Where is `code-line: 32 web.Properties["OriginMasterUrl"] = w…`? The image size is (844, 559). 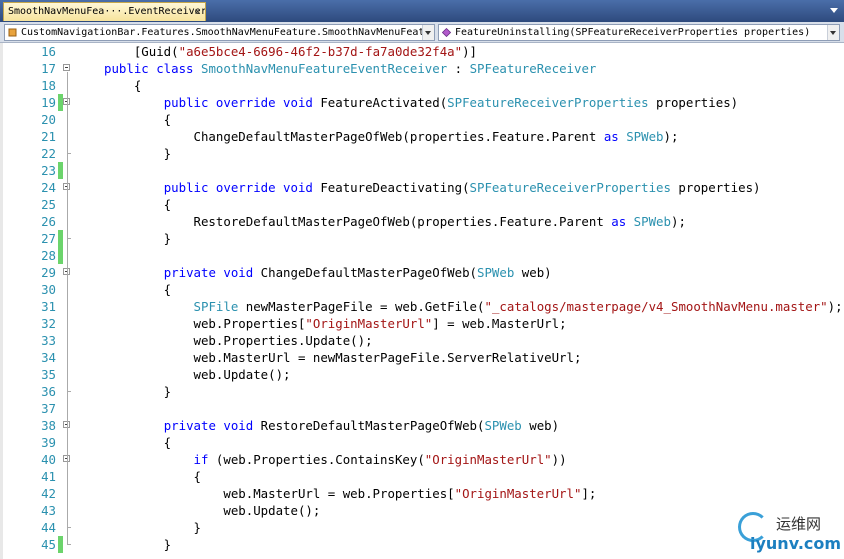
code-line: 32 web.Properties["OriginMasterUrl"] = w… is located at coordinates (422, 323).